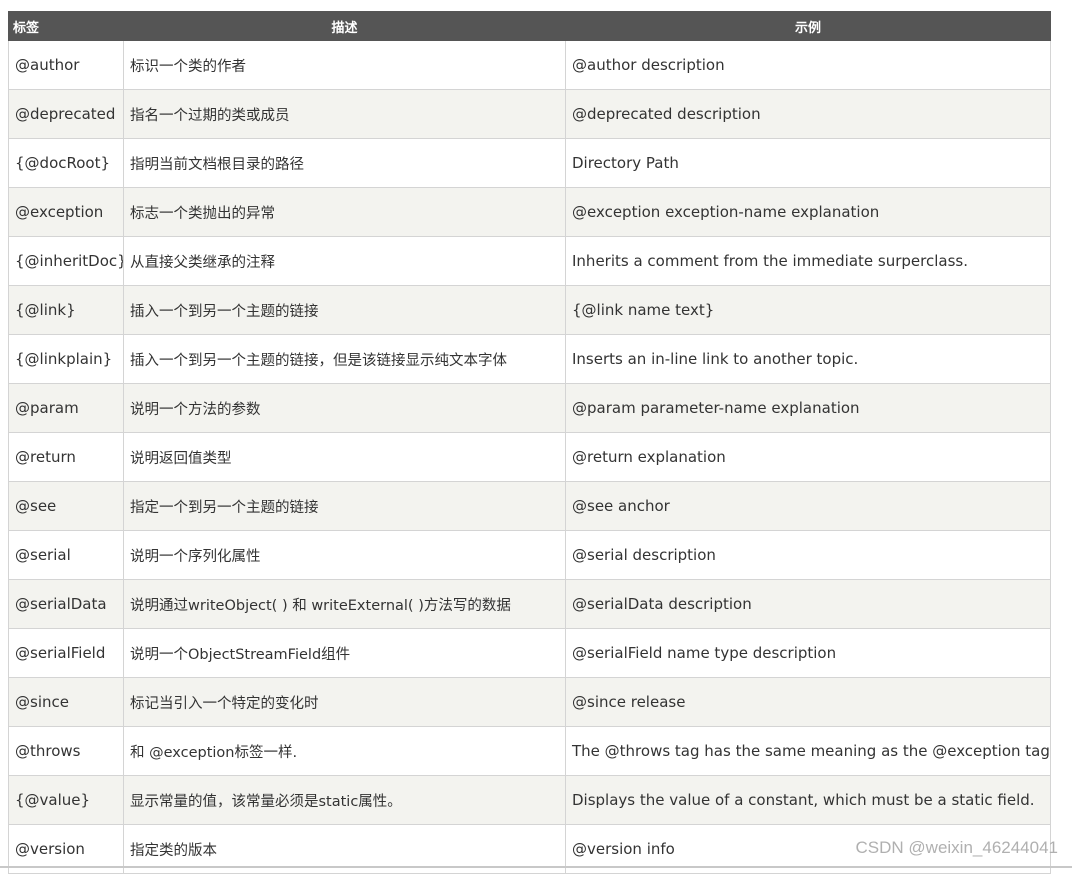 The image size is (1072, 874). I want to click on cell-tag: @since, so click(66, 702).